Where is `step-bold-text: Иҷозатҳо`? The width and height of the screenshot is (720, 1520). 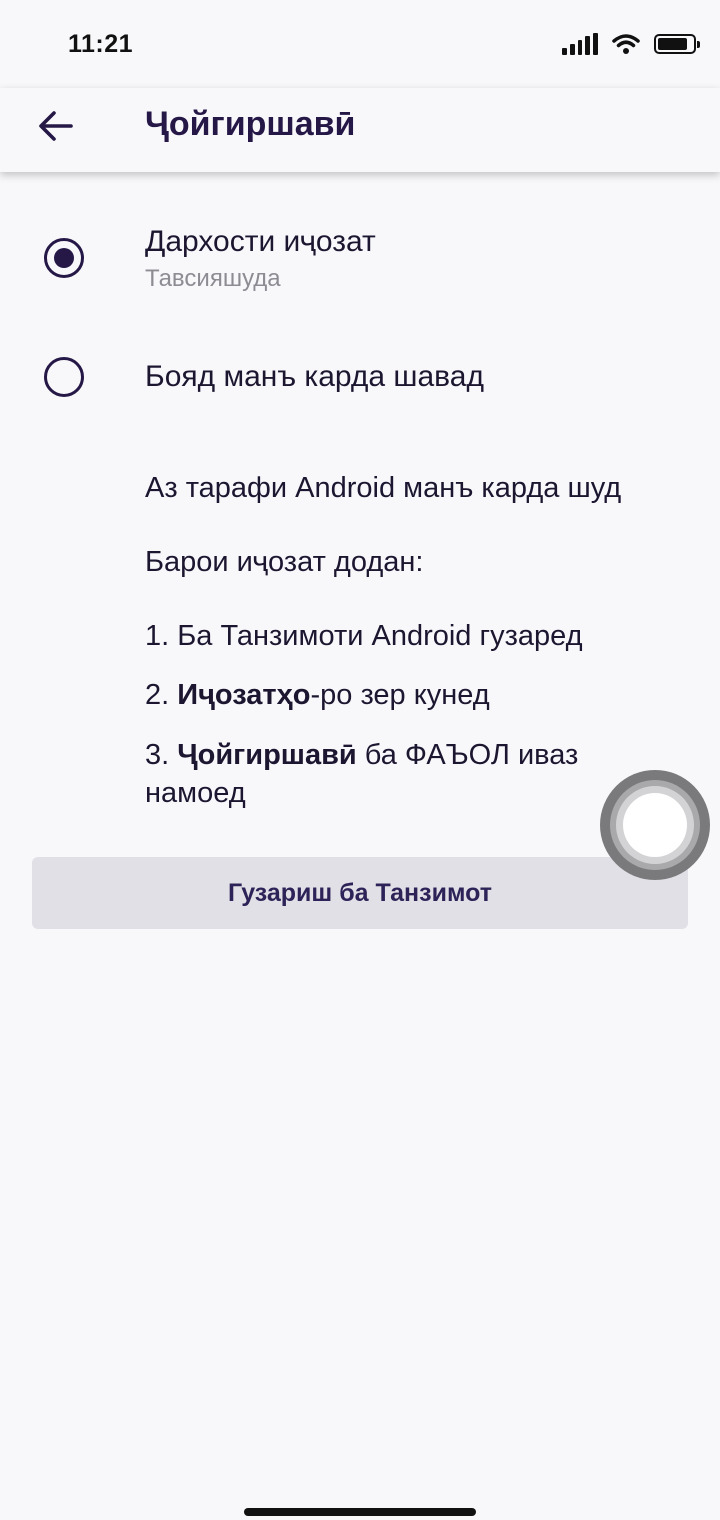 step-bold-text: Иҷозатҳо is located at coordinates (244, 695).